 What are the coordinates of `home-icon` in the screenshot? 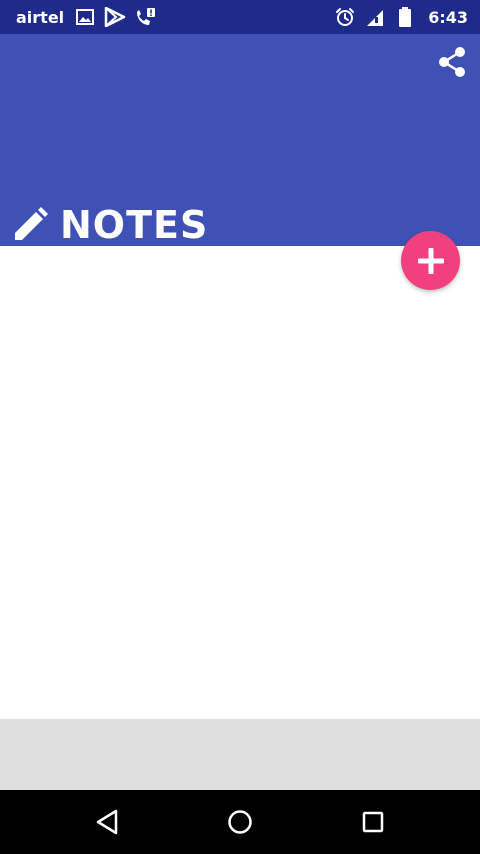 It's located at (240, 822).